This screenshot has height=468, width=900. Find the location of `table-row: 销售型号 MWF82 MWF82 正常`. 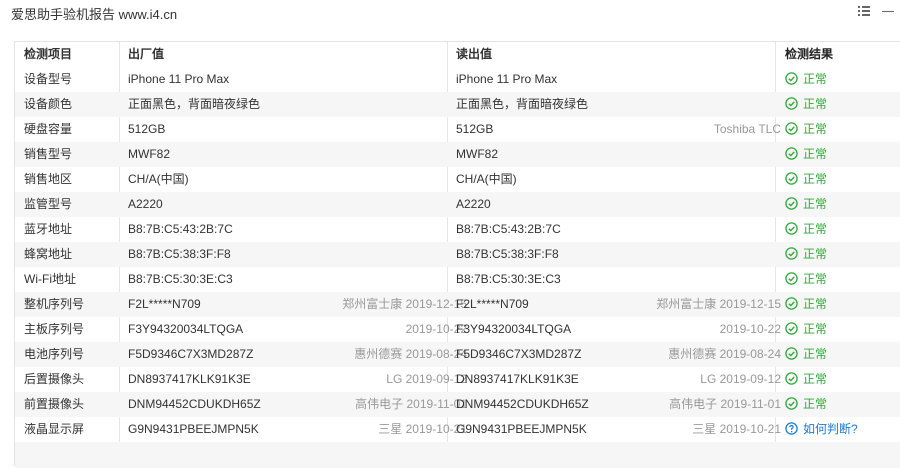

table-row: 销售型号 MWF82 MWF82 正常 is located at coordinates (457, 154).